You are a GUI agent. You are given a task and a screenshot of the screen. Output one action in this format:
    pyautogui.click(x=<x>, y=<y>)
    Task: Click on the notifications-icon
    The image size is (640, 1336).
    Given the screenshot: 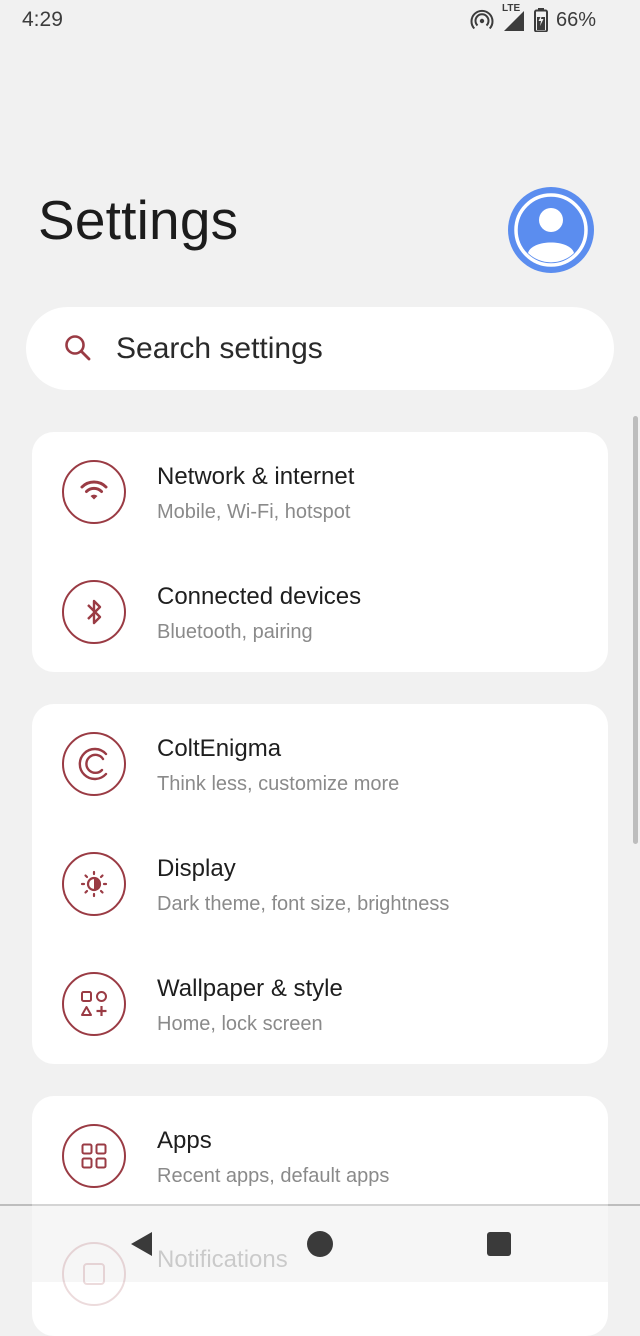 What is the action you would take?
    pyautogui.click(x=94, y=1274)
    